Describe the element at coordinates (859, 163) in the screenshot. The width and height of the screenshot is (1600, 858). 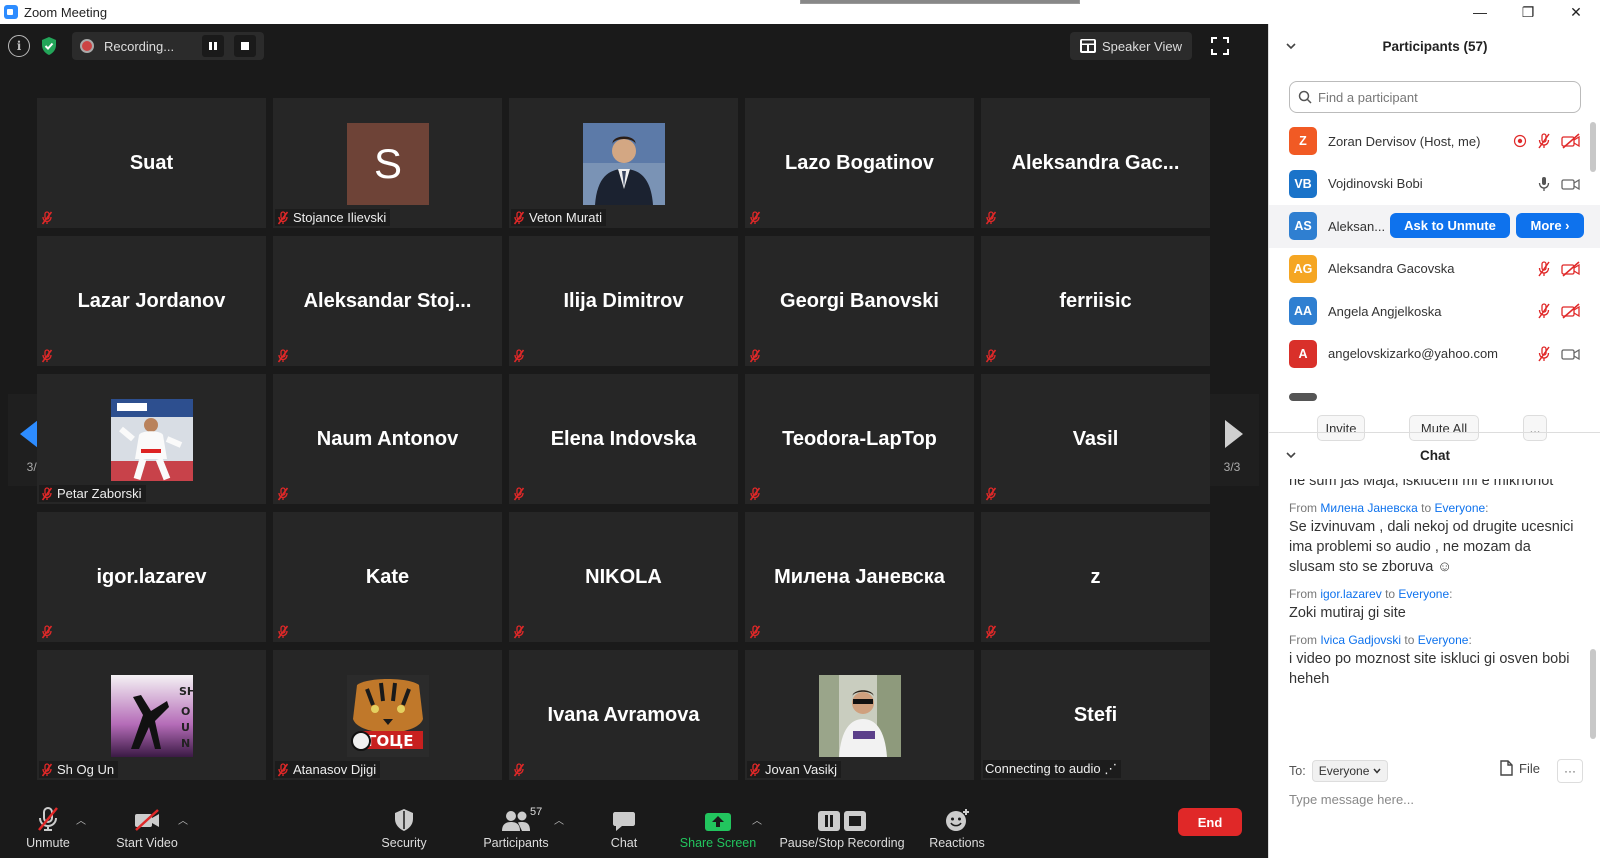
I see `participant-tile: Lazo Bogatinov` at that location.